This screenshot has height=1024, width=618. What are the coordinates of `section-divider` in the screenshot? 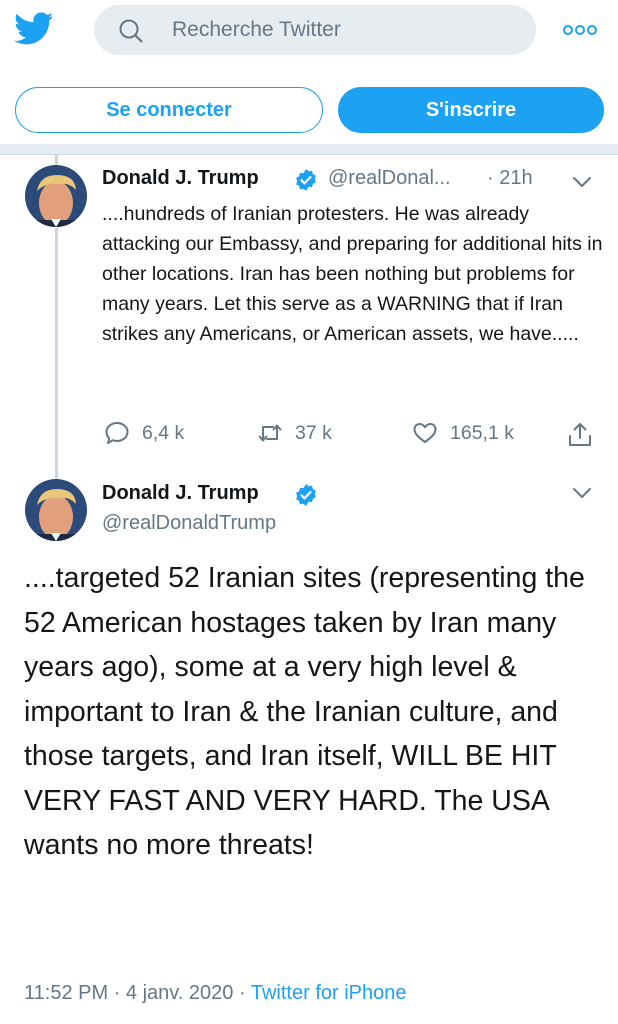 It's located at (309, 149).